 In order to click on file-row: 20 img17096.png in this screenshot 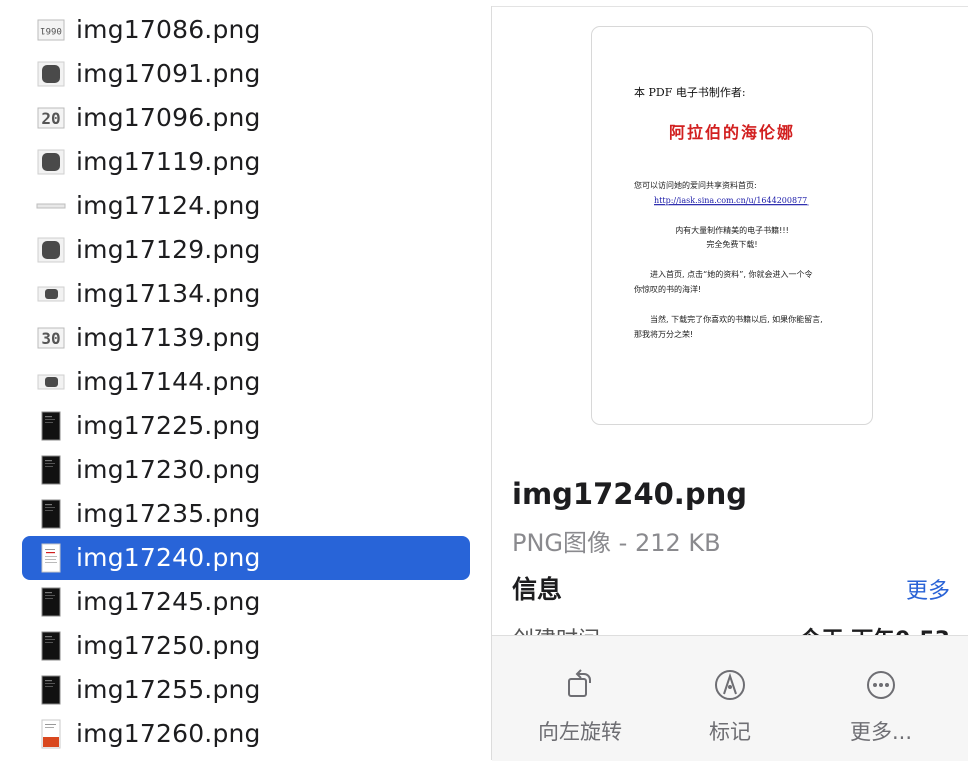, I will do `click(246, 118)`.